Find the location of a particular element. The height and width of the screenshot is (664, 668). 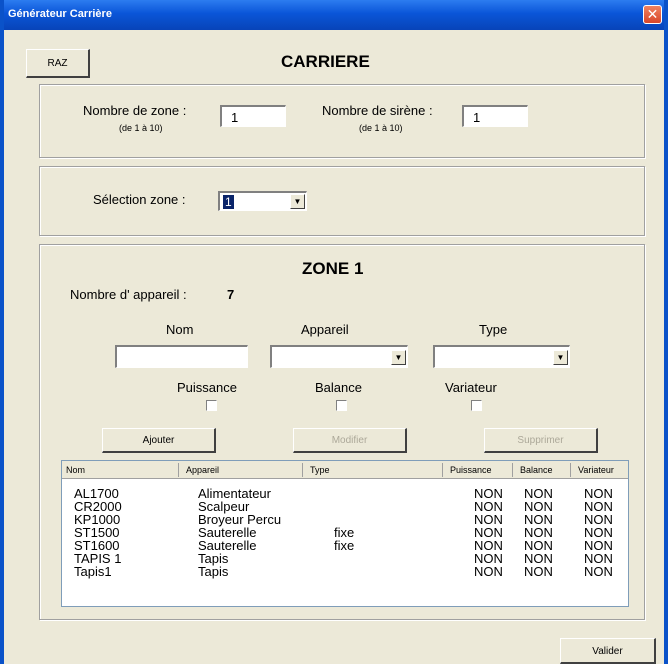

puissance-checkbox is located at coordinates (211, 405).